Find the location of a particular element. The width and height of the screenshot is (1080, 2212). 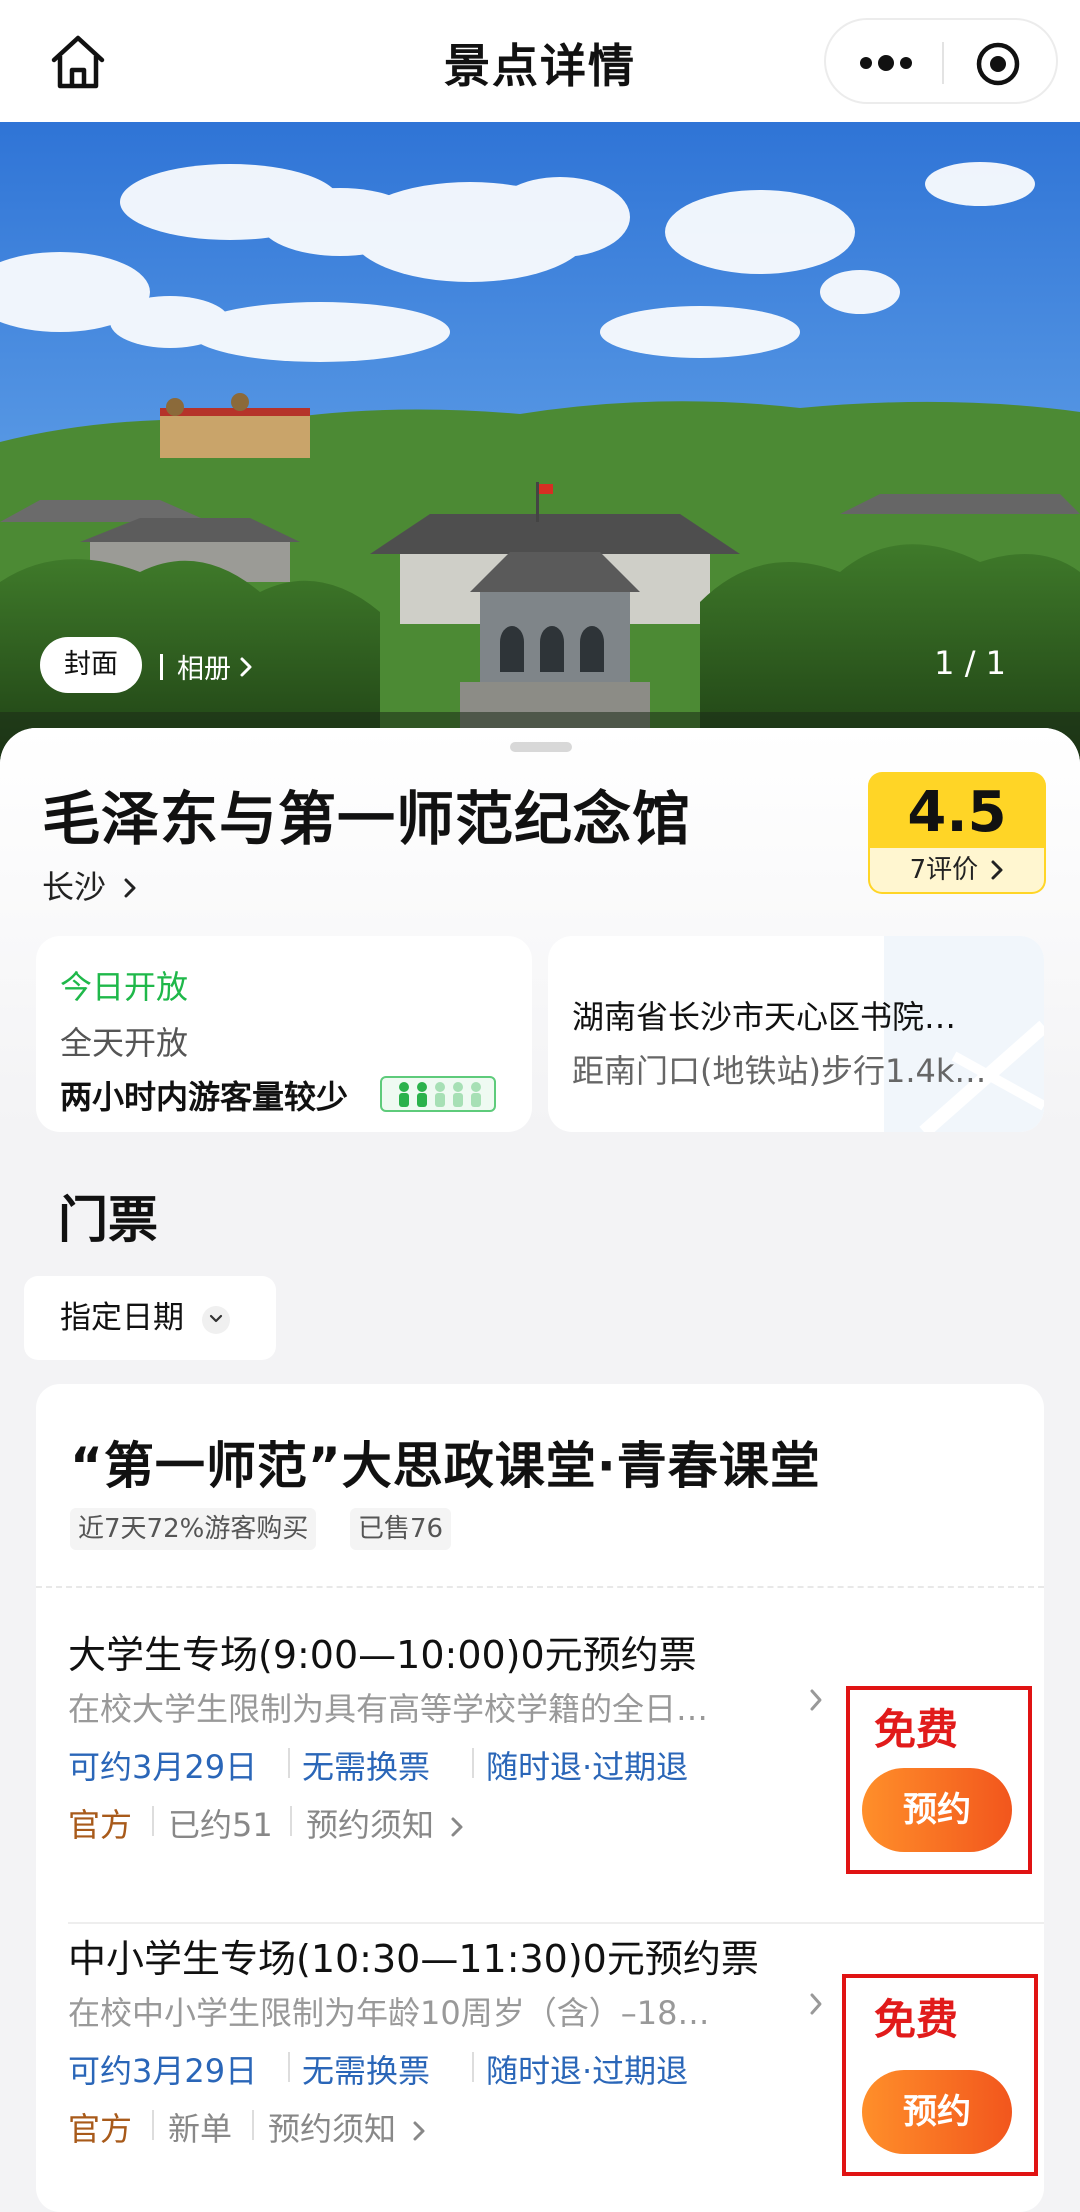

rating-badge: 4.5 7评价 is located at coordinates (957, 833).